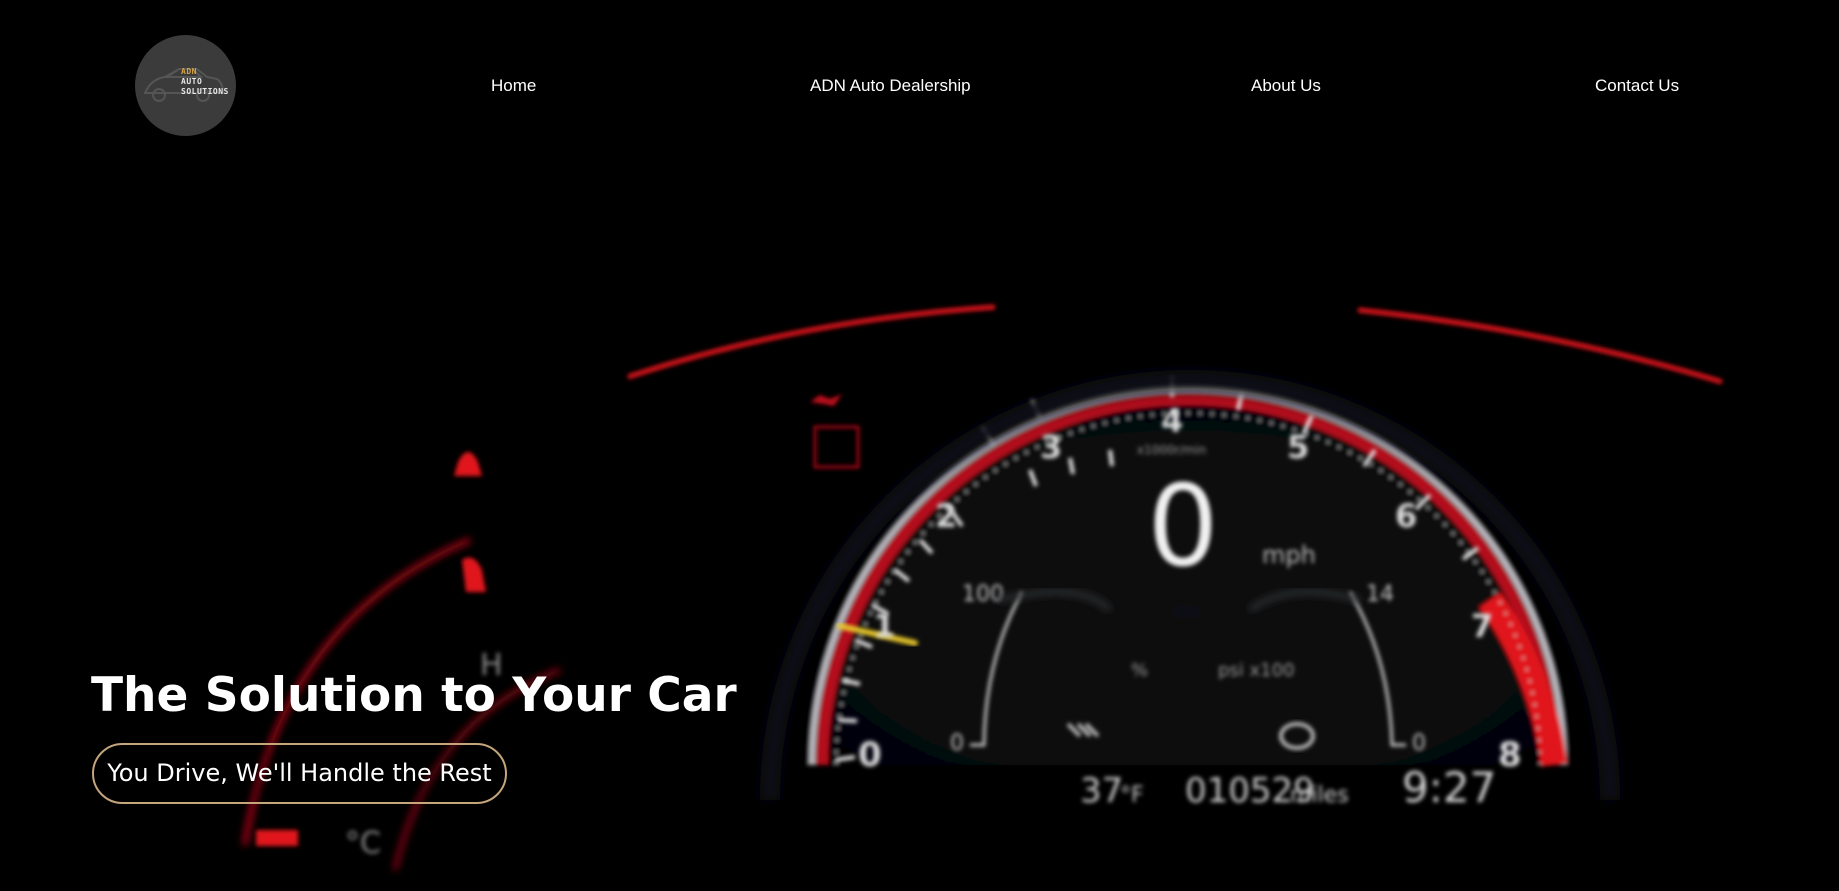 This screenshot has height=891, width=1839. I want to click on tach-label: 4, so click(1172, 421).